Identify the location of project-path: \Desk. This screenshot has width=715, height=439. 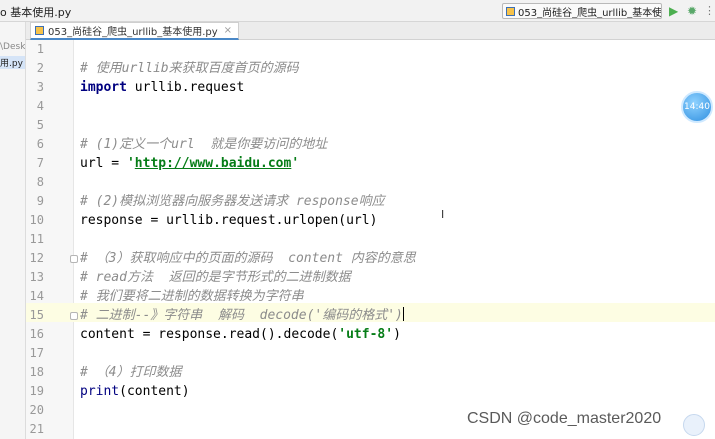
(13, 47).